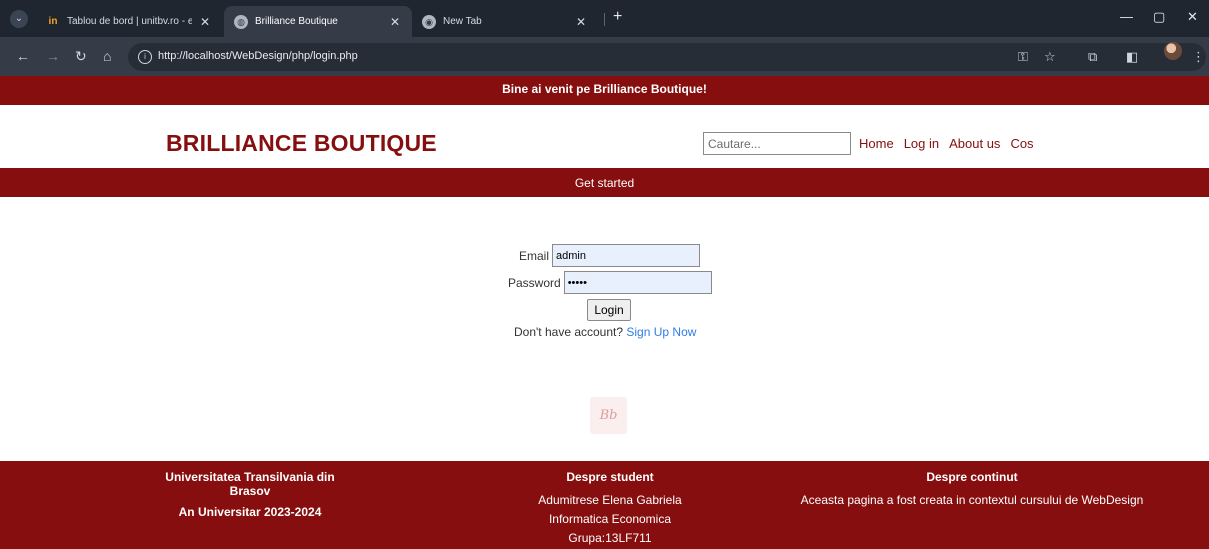  I want to click on main-nav: Home Log in About us Cos, so click(951, 143).